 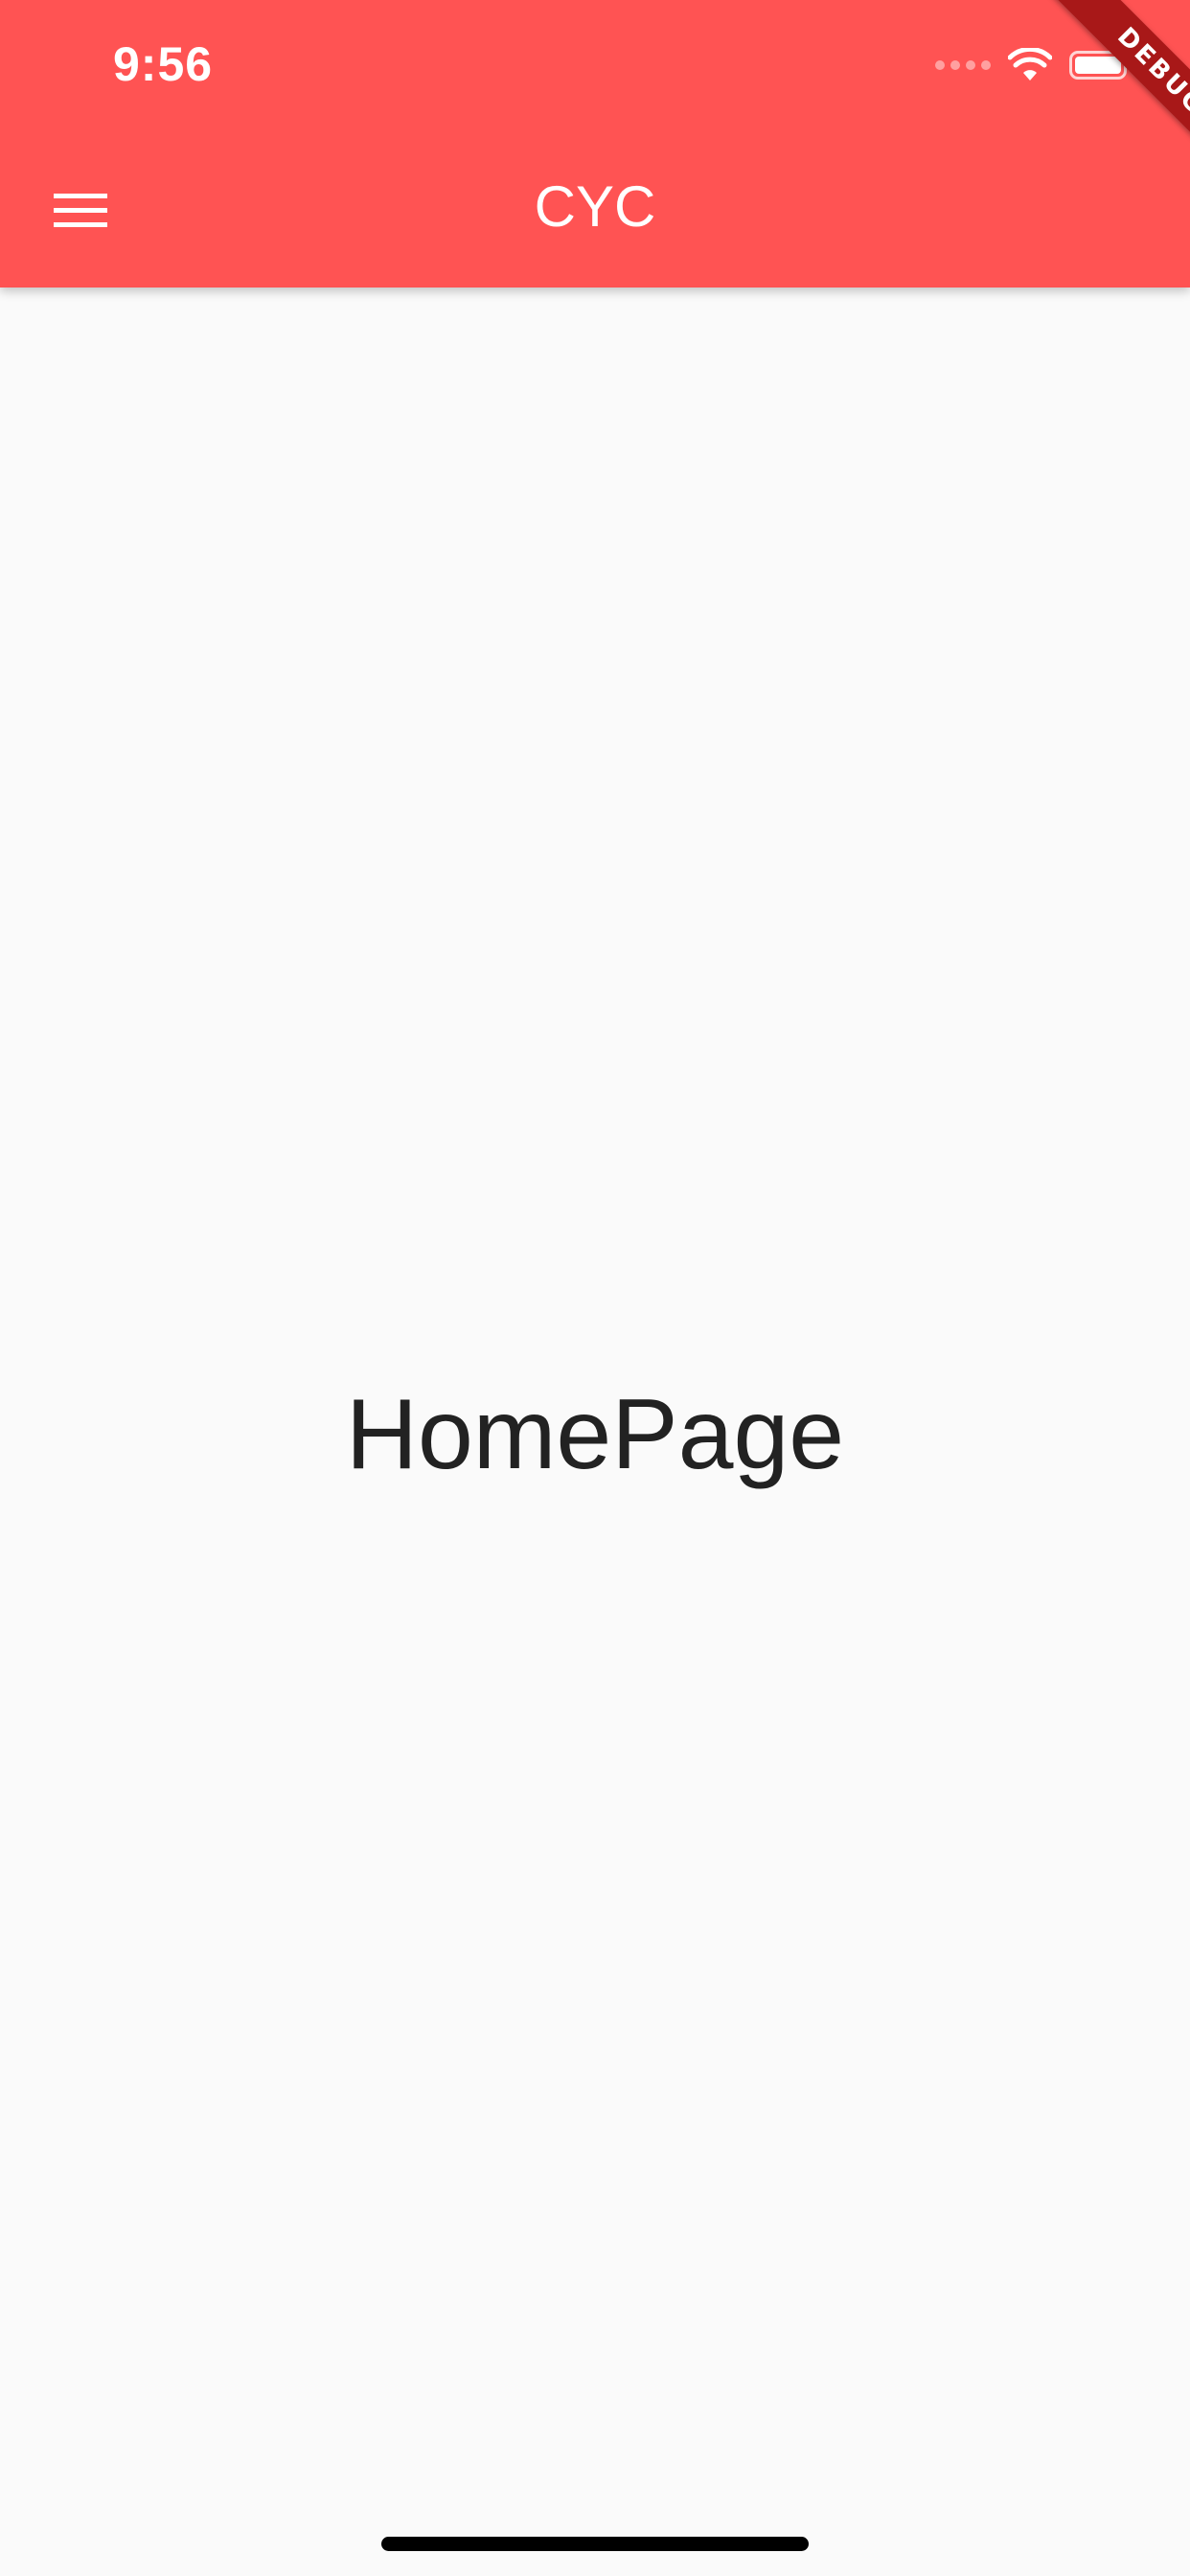 What do you see at coordinates (1101, 65) in the screenshot?
I see `battery-icon` at bounding box center [1101, 65].